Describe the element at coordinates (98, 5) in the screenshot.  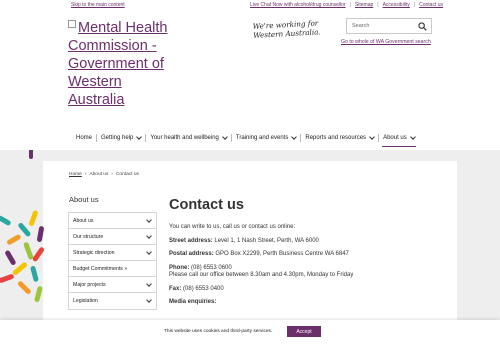
I see `skip-to-content-link: Skip to the main content` at that location.